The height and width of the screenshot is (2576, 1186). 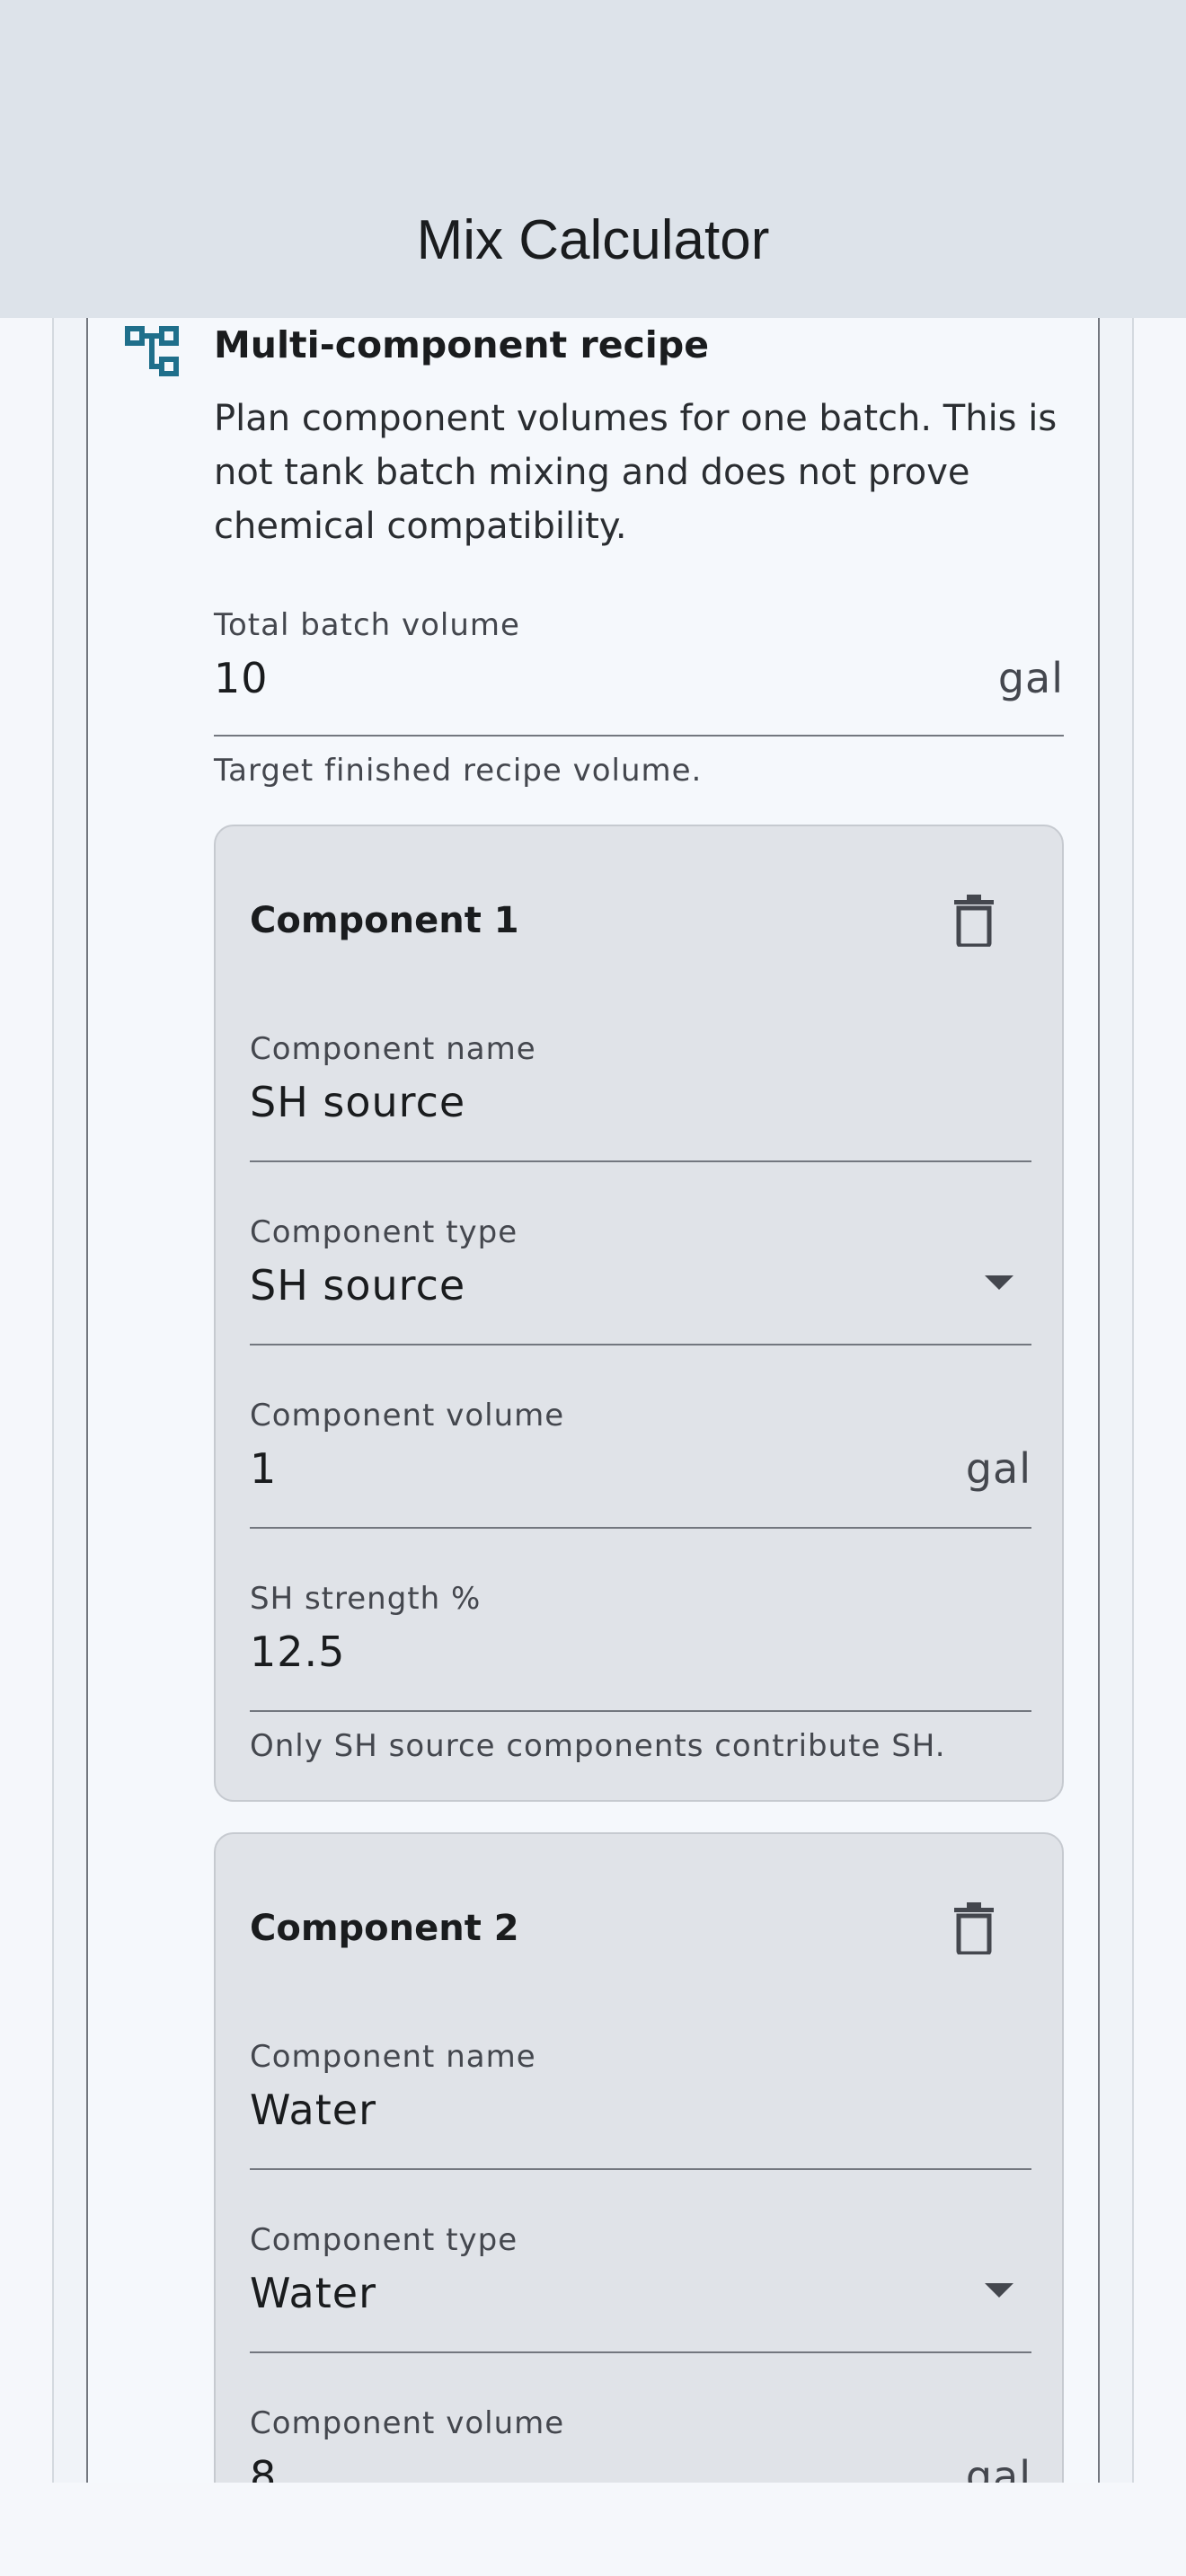 What do you see at coordinates (640, 1096) in the screenshot?
I see `component-name-field: Component name SH source` at bounding box center [640, 1096].